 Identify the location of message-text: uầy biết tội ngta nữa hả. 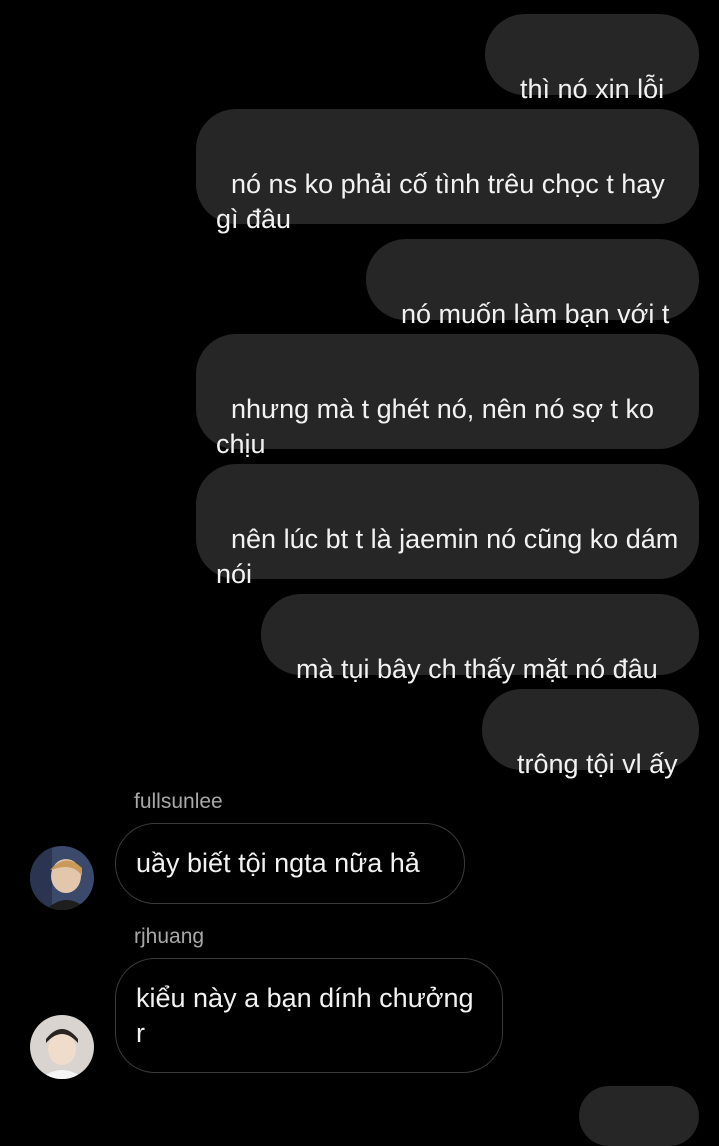
(278, 863).